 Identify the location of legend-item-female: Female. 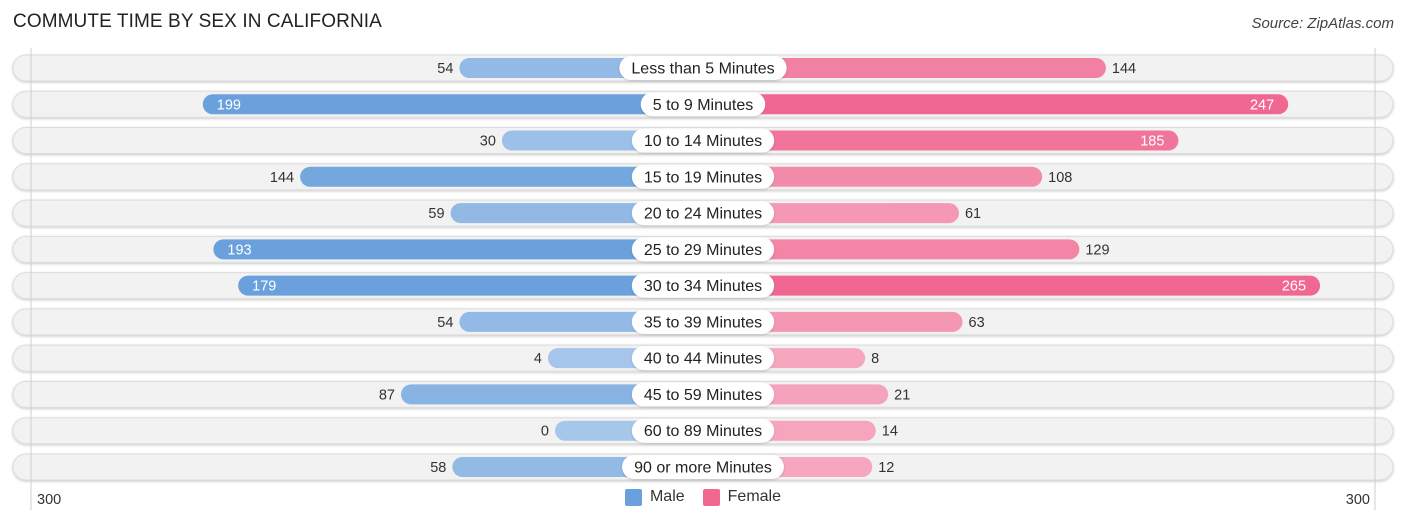
(742, 497).